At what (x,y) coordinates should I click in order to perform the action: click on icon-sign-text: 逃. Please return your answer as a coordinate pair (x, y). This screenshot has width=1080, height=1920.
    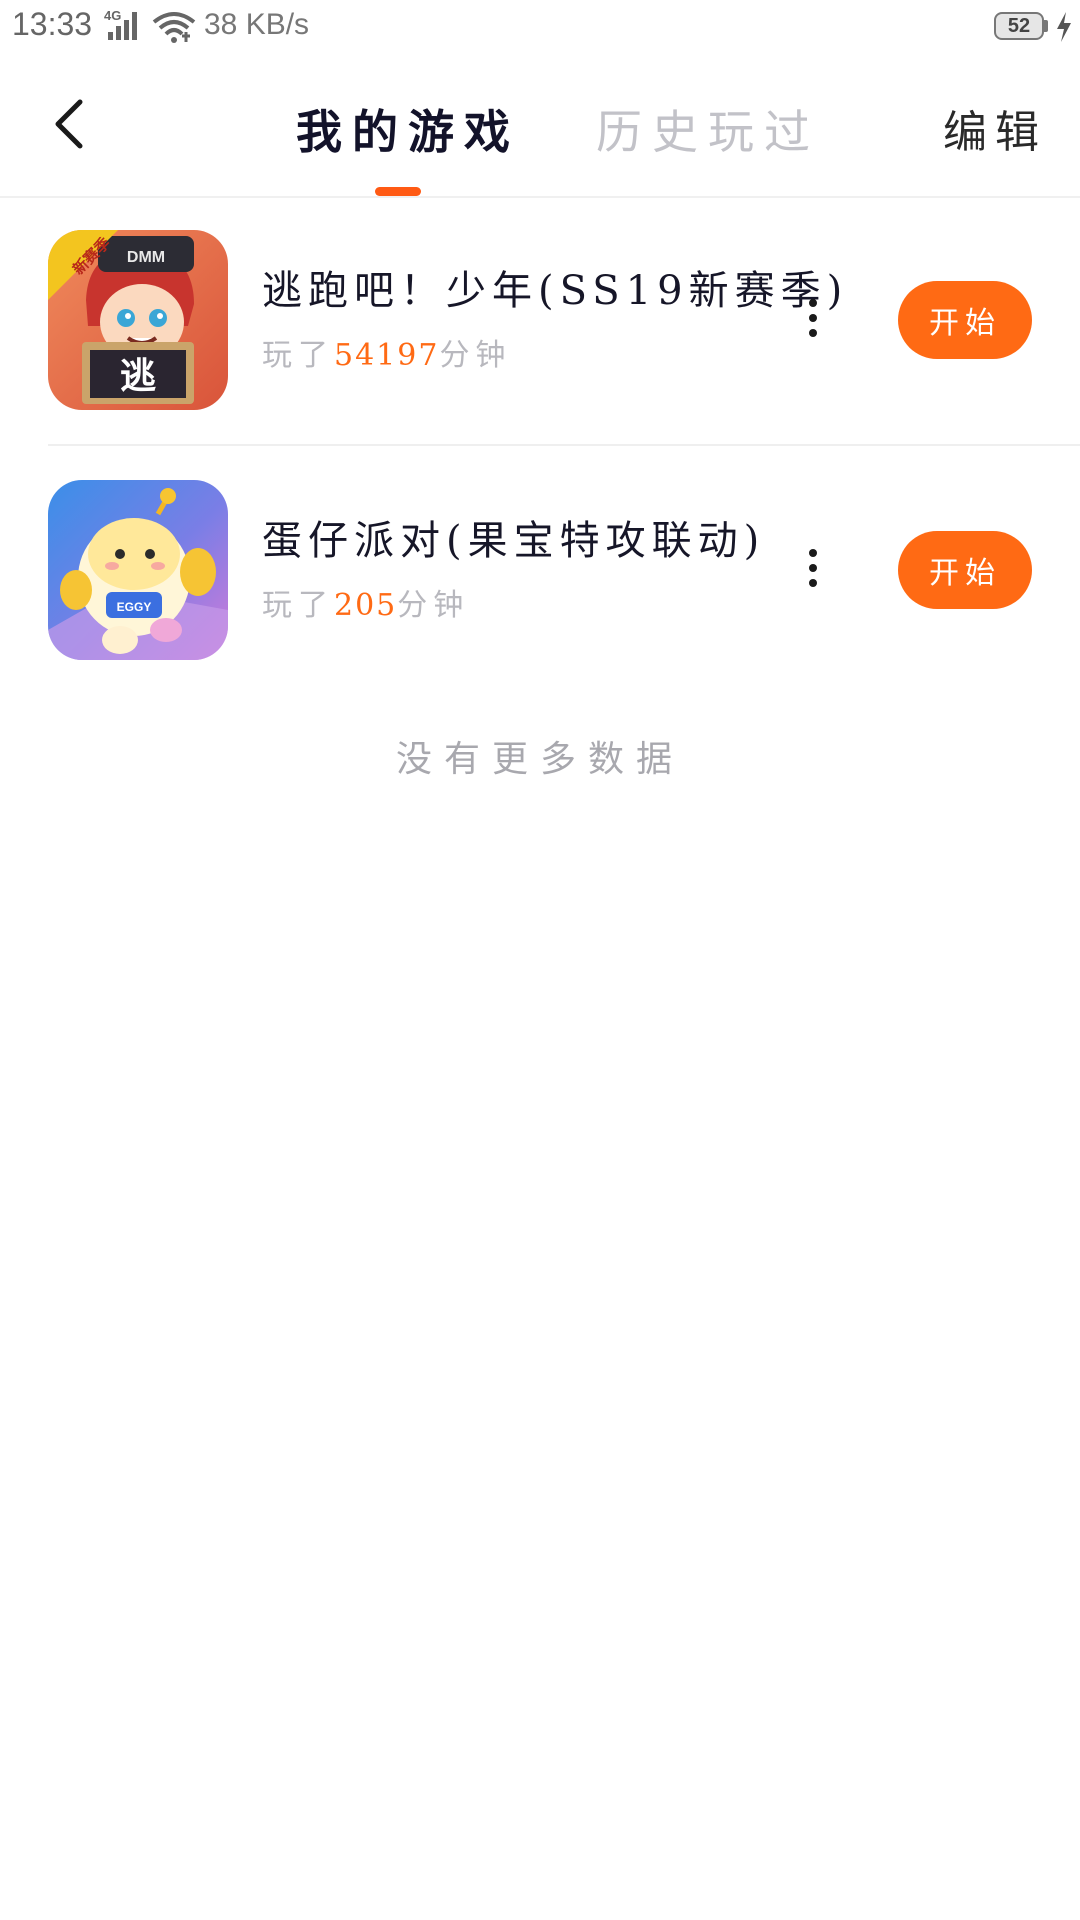
    Looking at the image, I should click on (138, 376).